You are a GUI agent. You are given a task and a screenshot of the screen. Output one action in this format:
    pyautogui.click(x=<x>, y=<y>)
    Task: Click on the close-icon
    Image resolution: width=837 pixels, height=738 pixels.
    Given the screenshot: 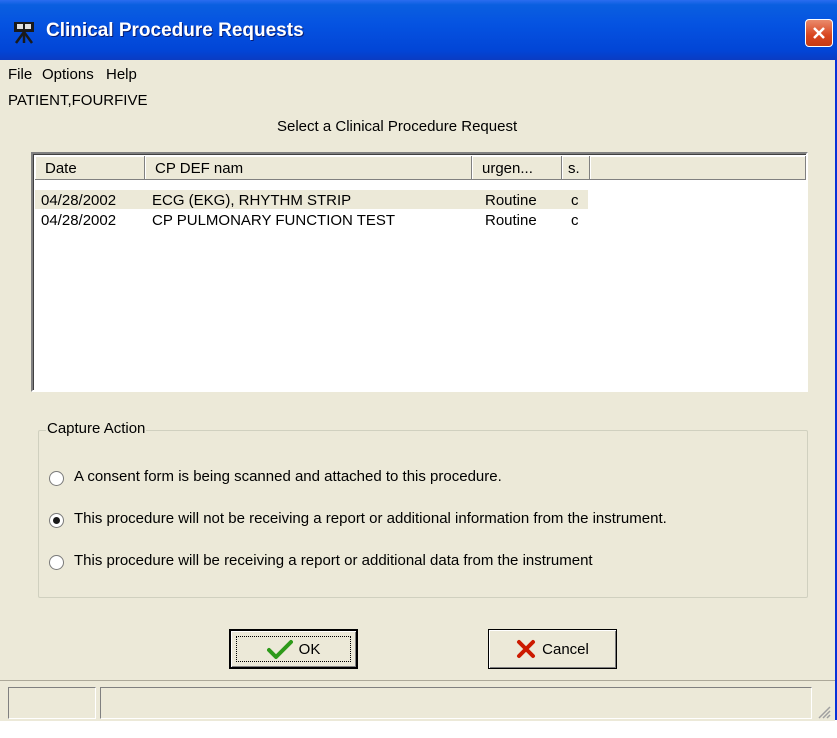 What is the action you would take?
    pyautogui.click(x=819, y=33)
    